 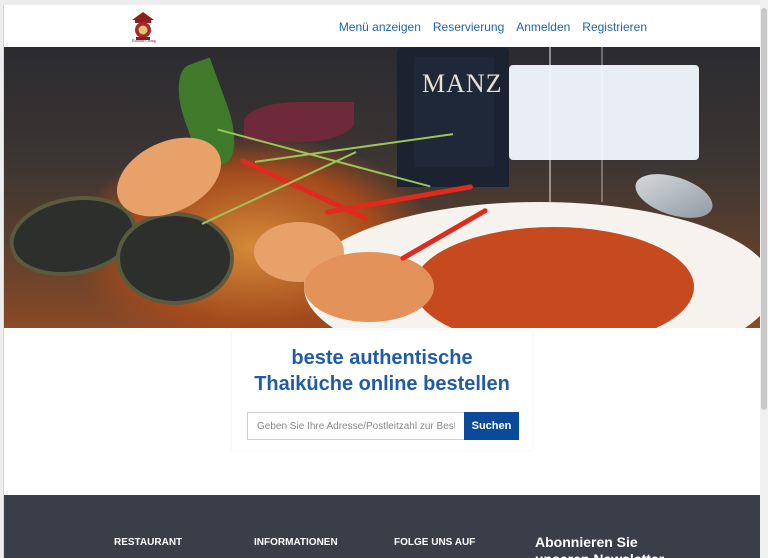 What do you see at coordinates (144, 40) in the screenshot?
I see `logo-text: Buddha Chang` at bounding box center [144, 40].